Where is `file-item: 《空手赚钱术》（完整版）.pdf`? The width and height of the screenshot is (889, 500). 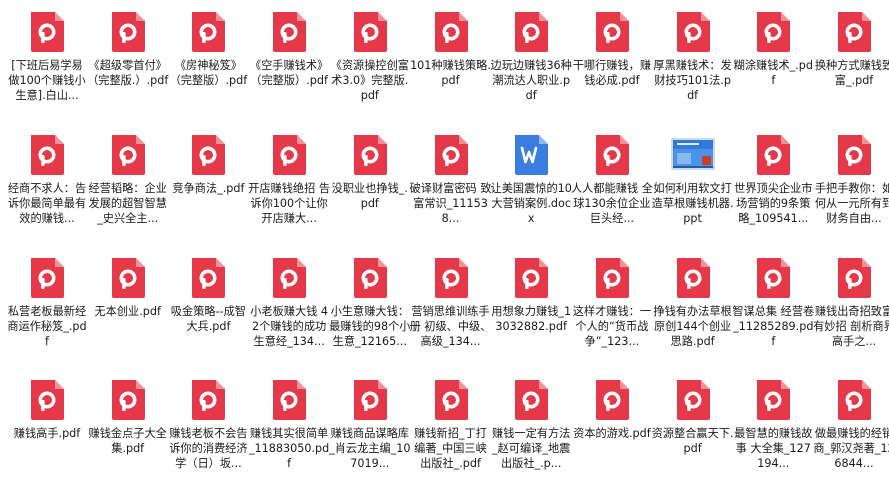
file-item: 《空手赚钱术》（完整版）.pdf is located at coordinates (289, 49).